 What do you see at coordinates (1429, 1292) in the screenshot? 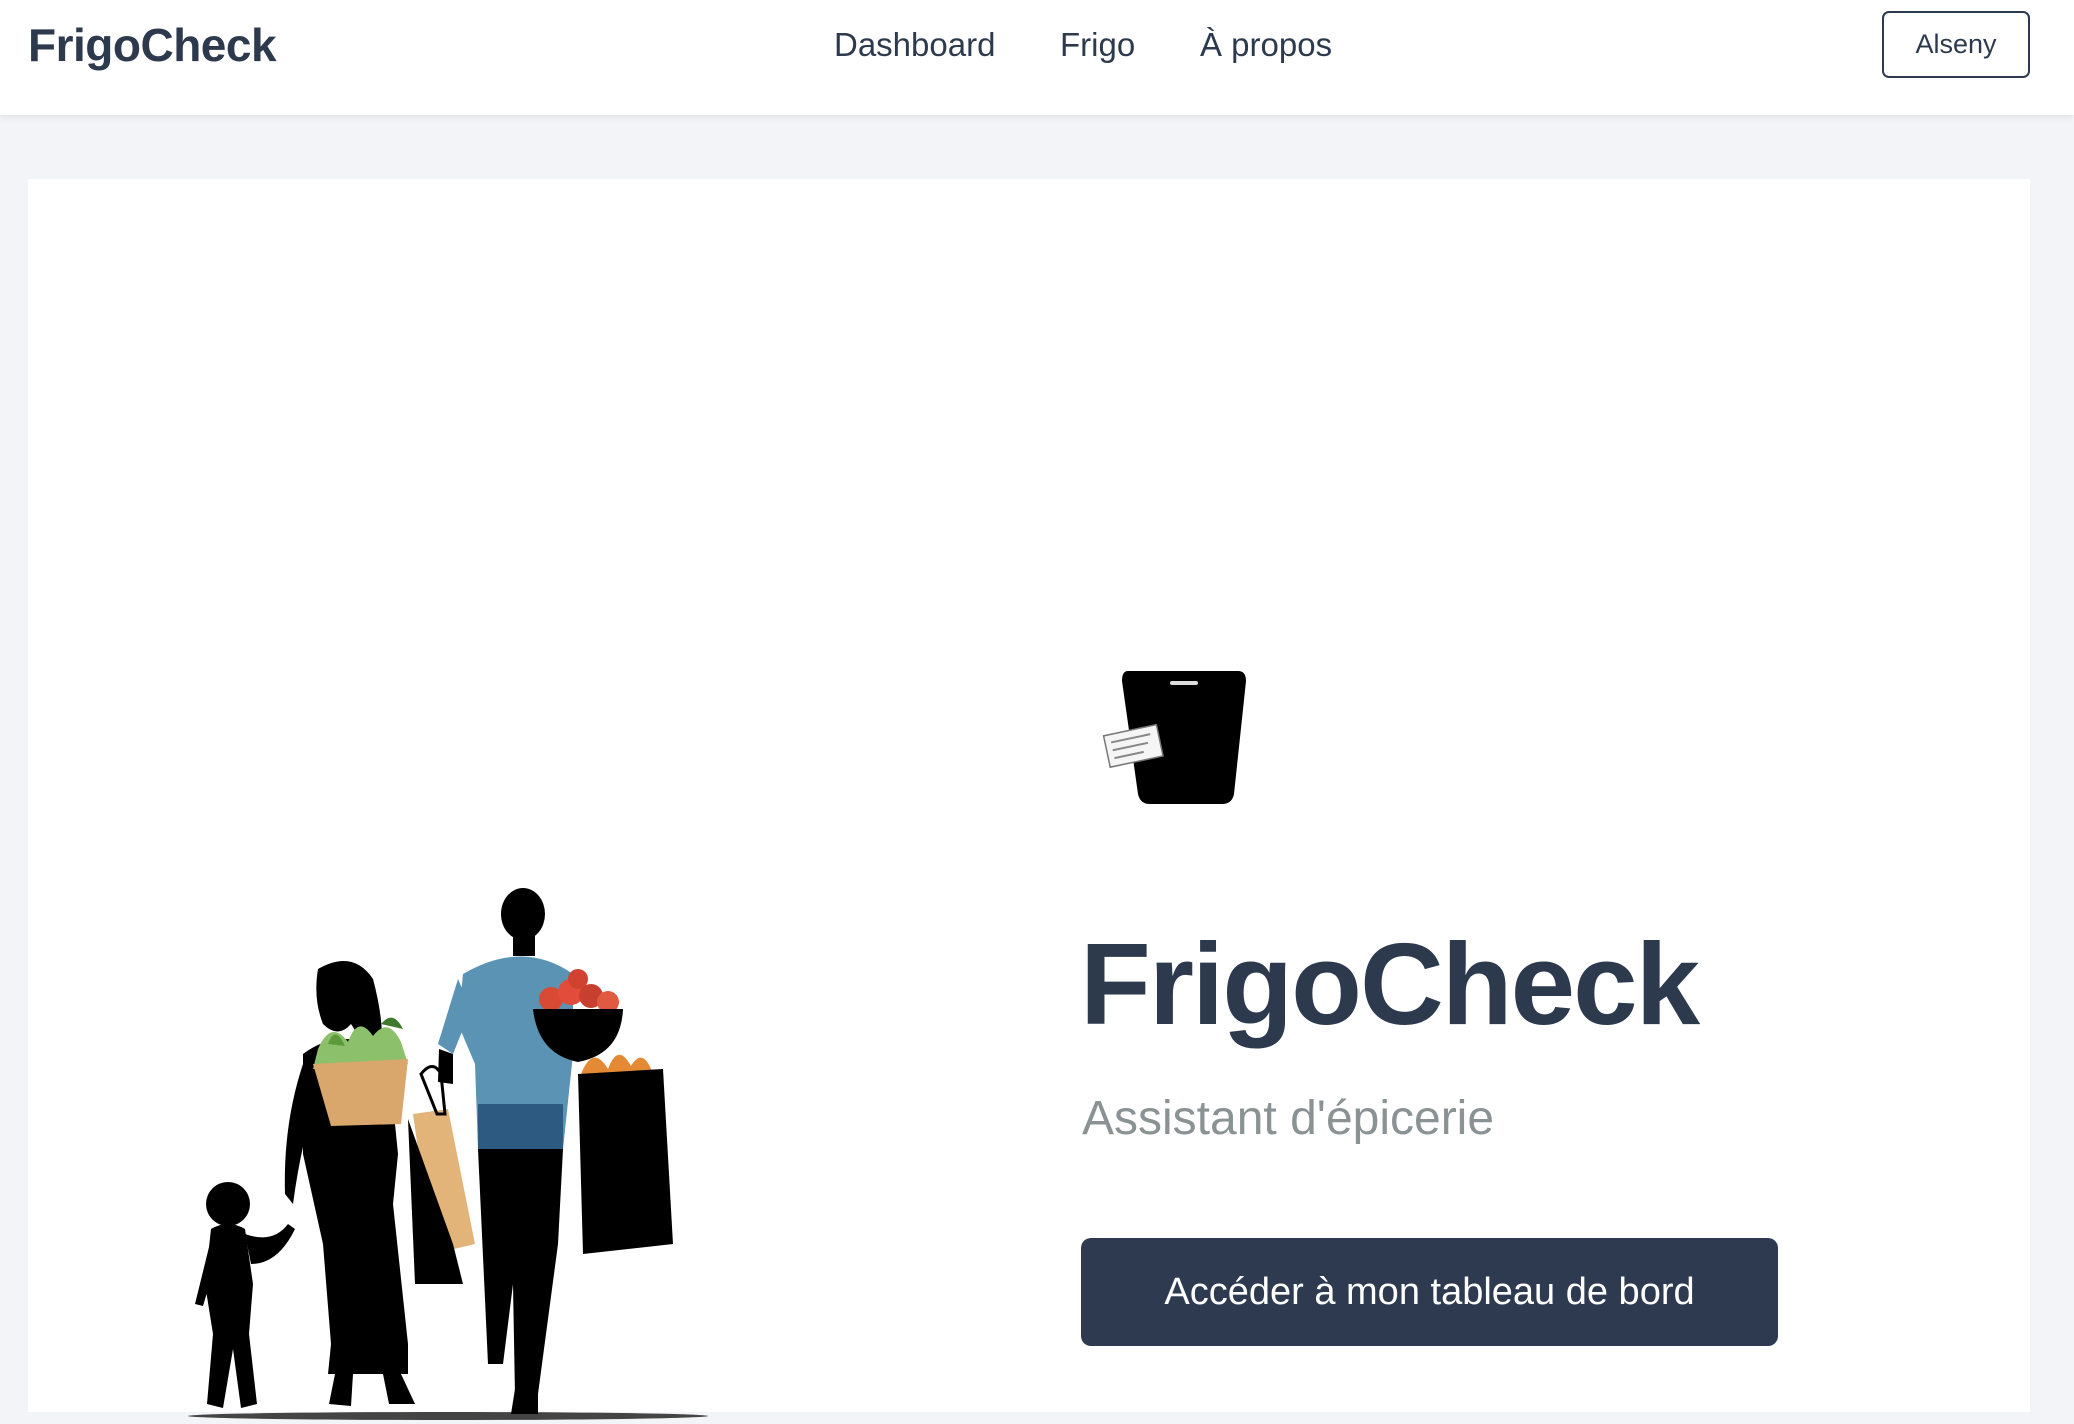
I see `dashboard-cta-button: Accéder à mon tableau de bord` at bounding box center [1429, 1292].